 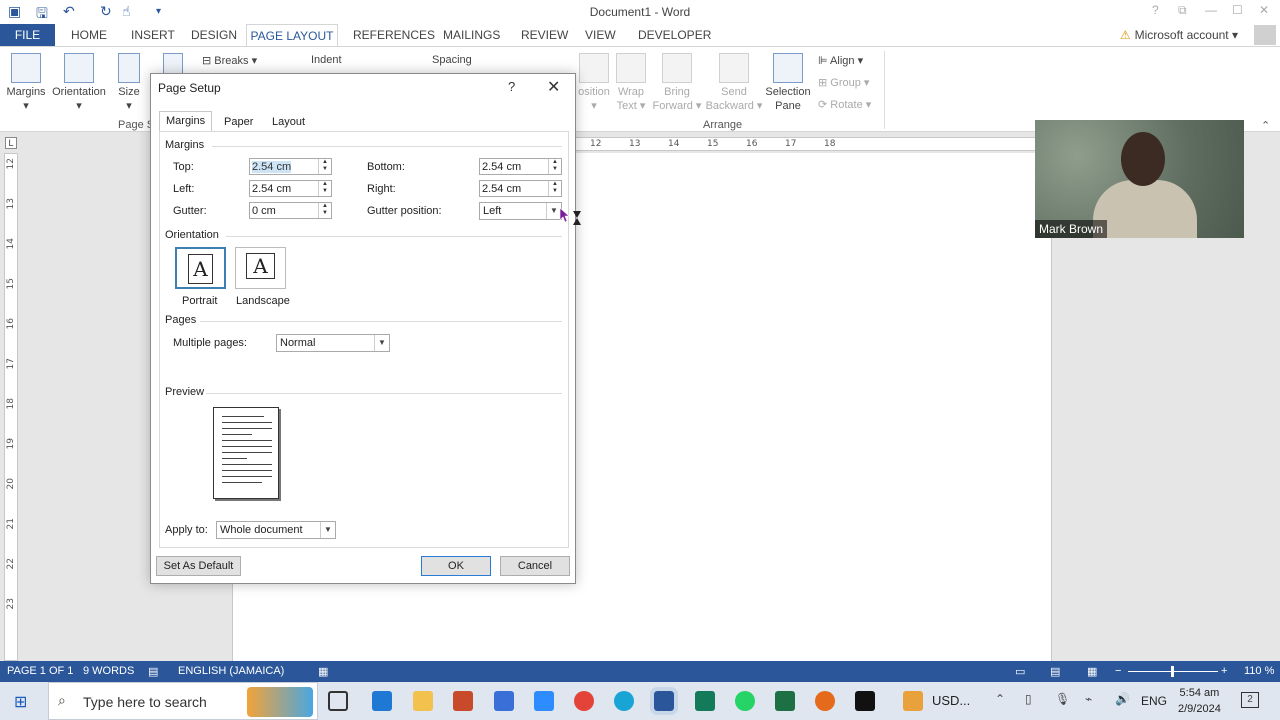 What do you see at coordinates (198, 566) in the screenshot?
I see `set-as-default-button: Set As Default` at bounding box center [198, 566].